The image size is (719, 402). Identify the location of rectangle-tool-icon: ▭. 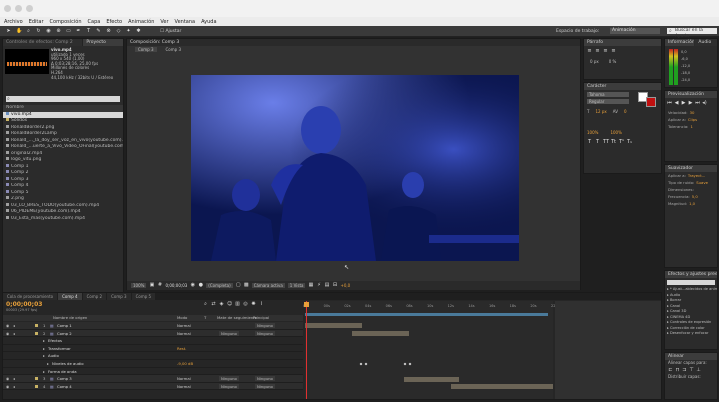
(68, 31).